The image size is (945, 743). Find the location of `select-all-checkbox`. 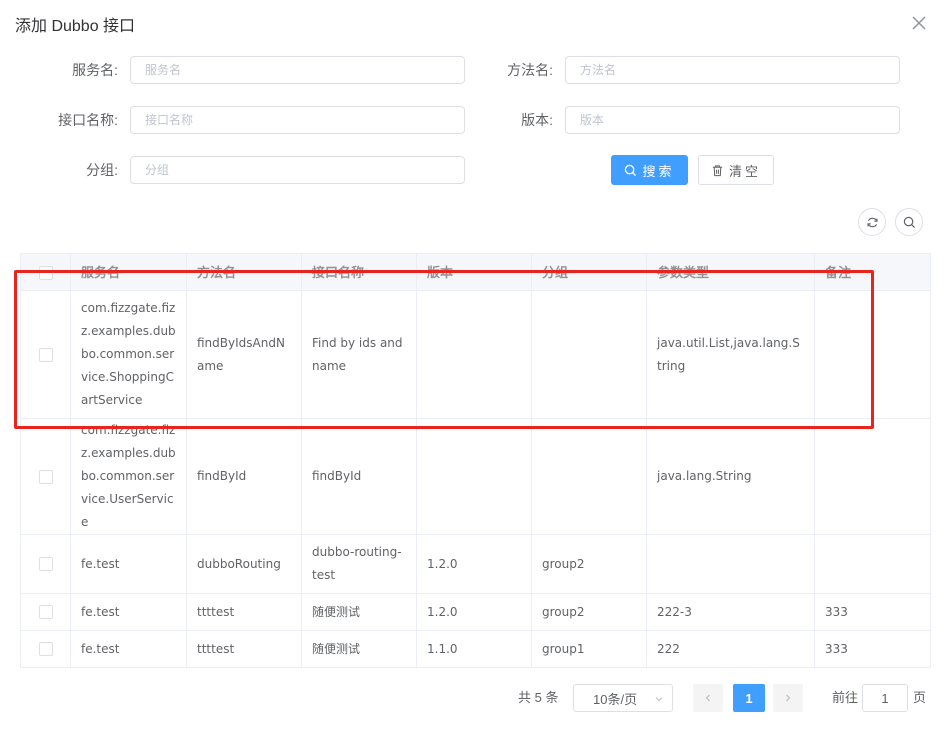

select-all-checkbox is located at coordinates (45, 273).